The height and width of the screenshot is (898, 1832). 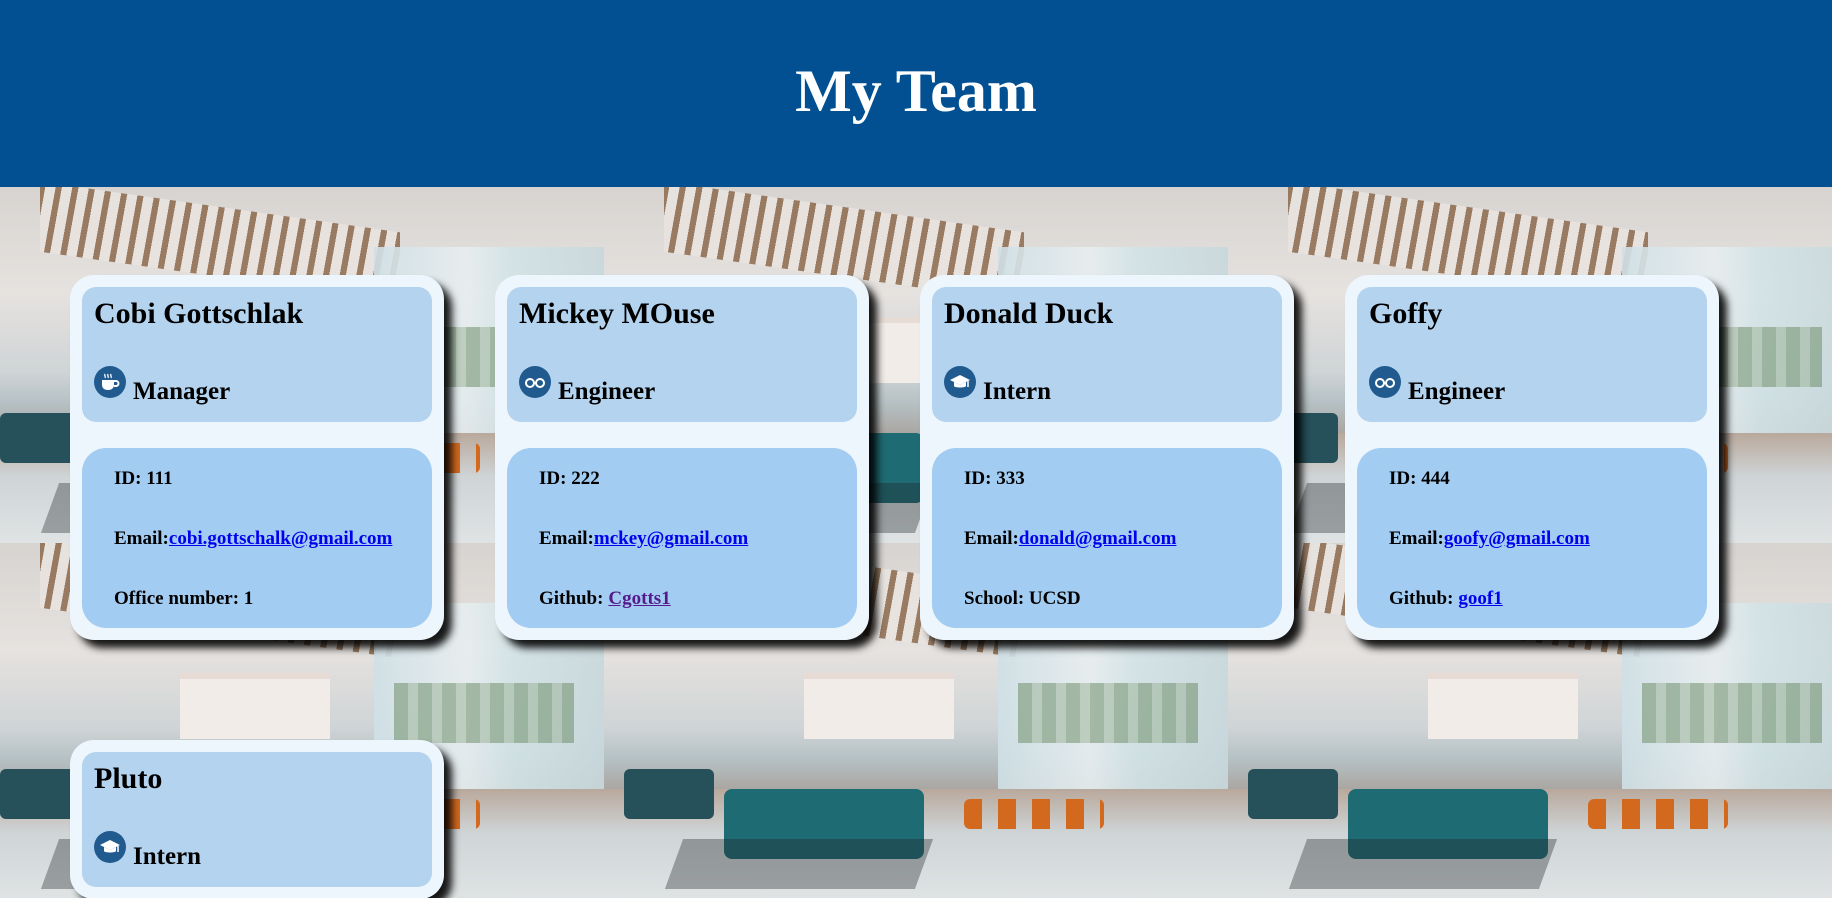 I want to click on card-header: Mickey MOuse Engineer, so click(x=682, y=354).